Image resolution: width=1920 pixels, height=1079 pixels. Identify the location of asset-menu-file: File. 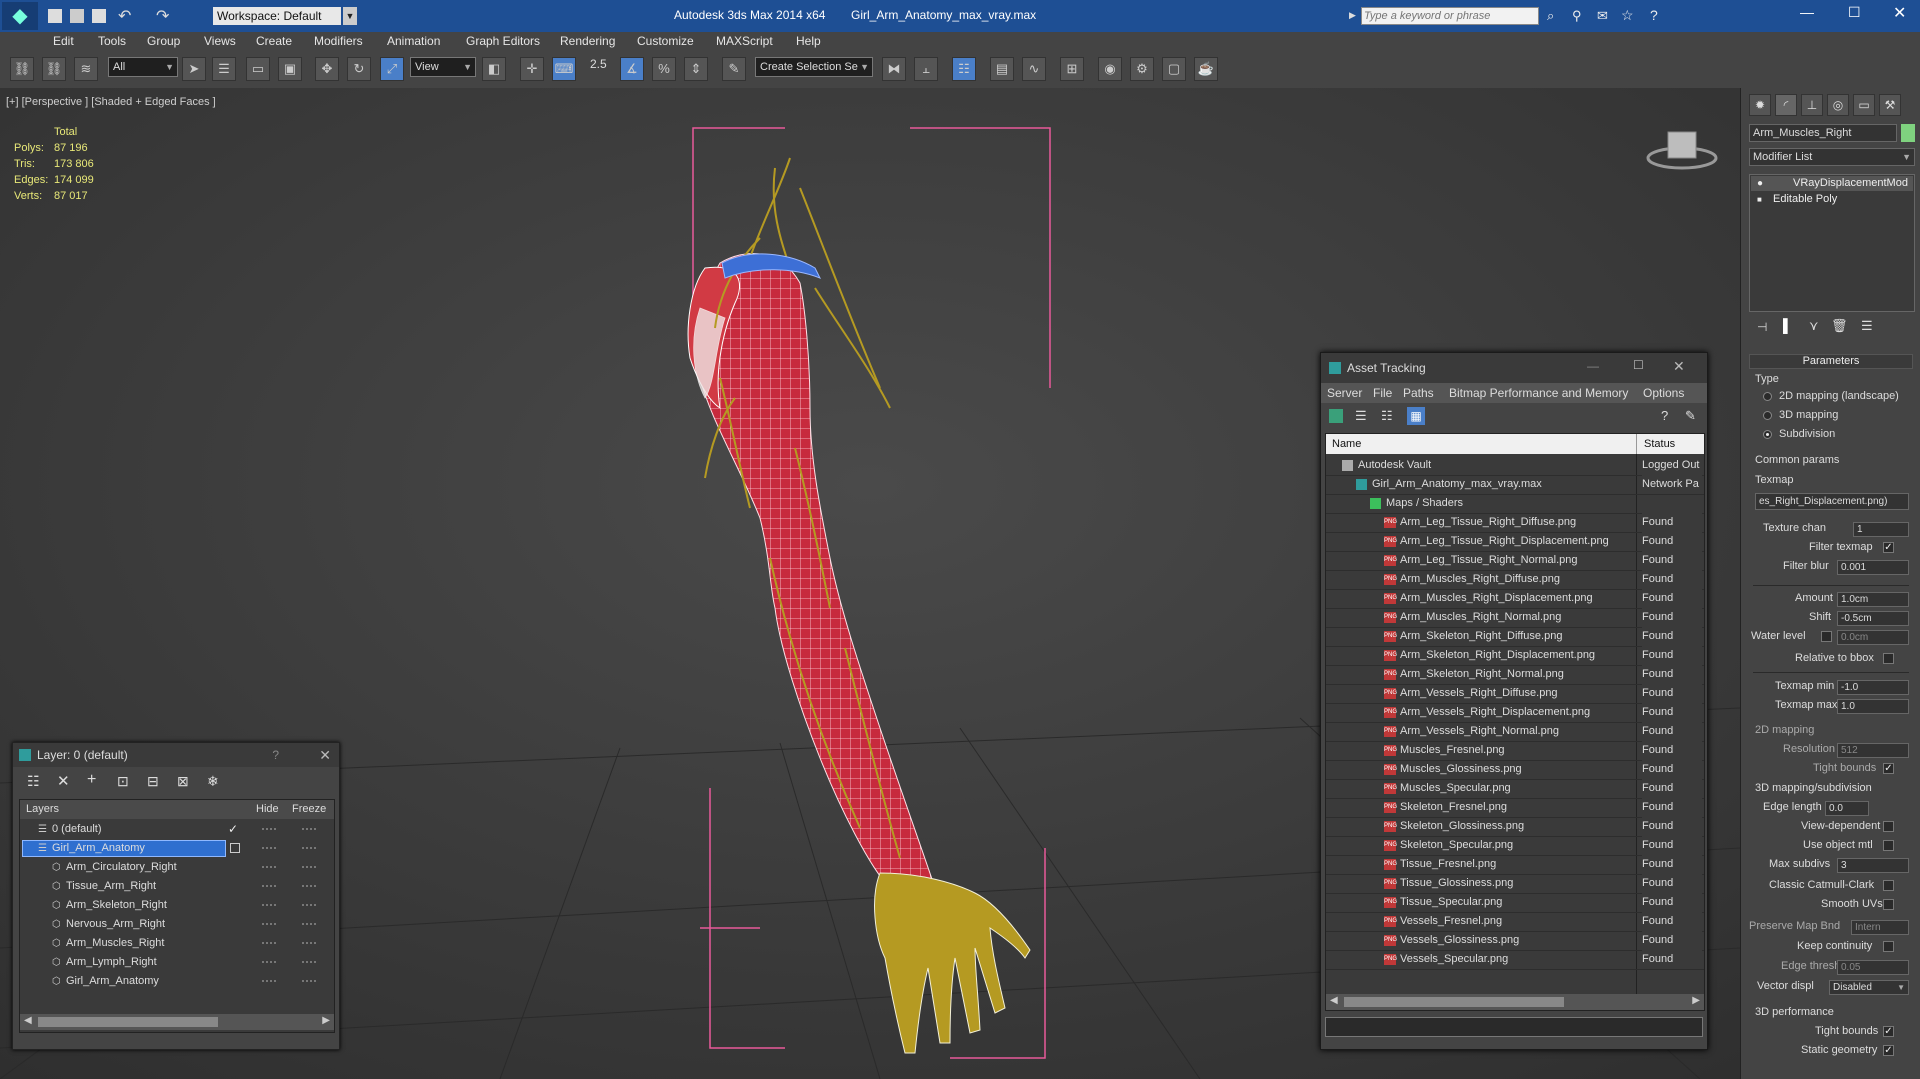
(1382, 393).